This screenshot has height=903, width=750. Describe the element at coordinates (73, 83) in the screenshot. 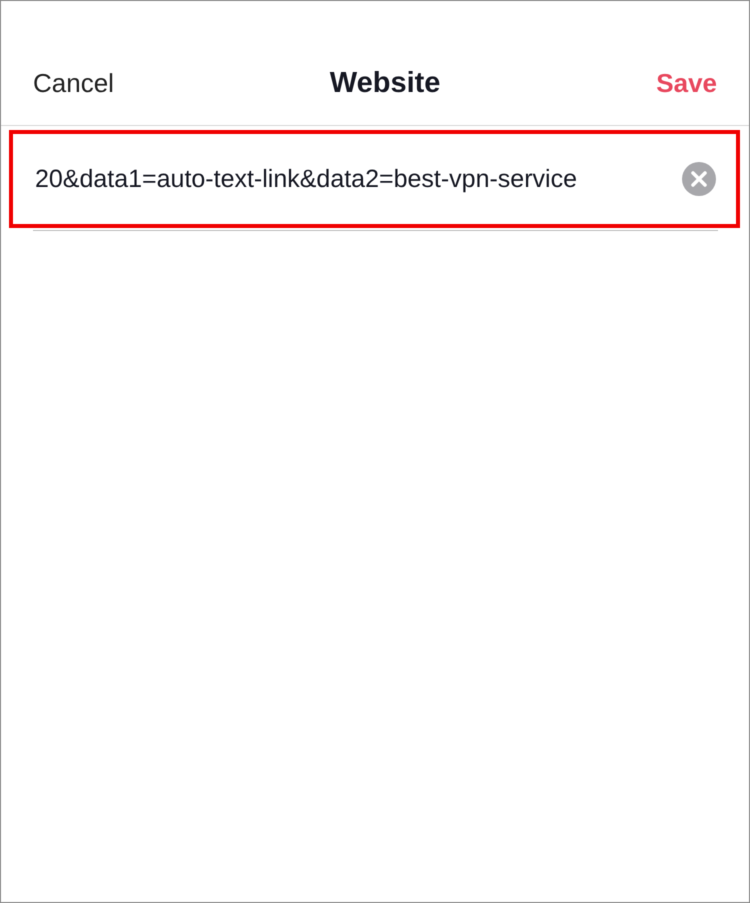

I see `cancel-button: Cancel` at that location.